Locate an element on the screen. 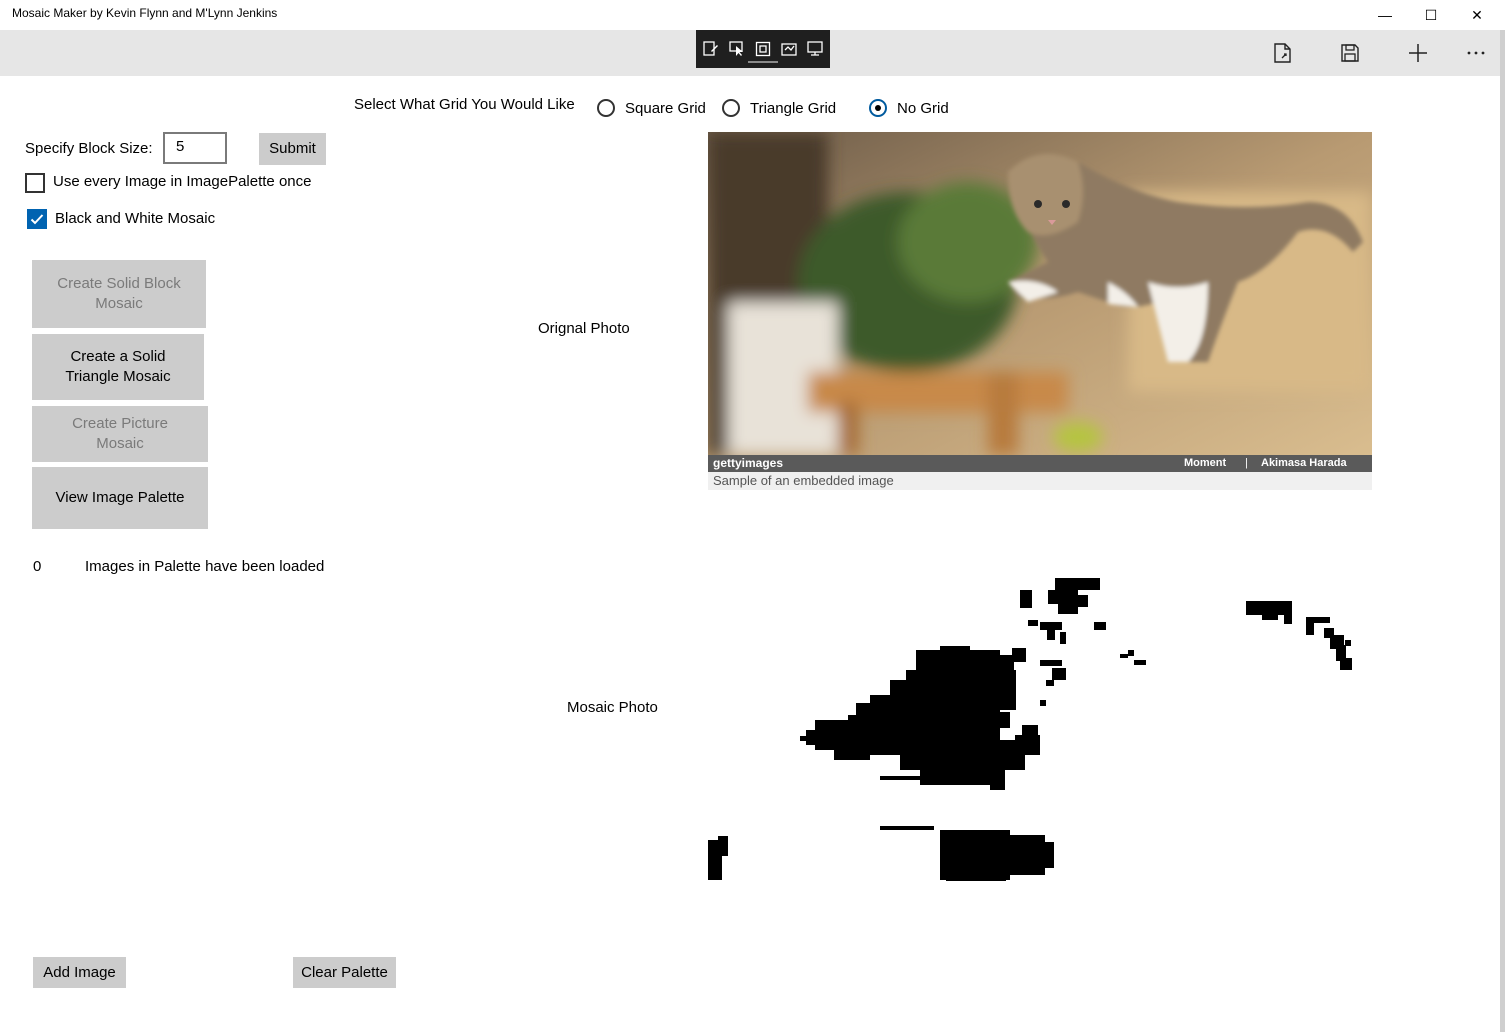 Image resolution: width=1505 pixels, height=1032 pixels. window-edge is located at coordinates (1502, 531).